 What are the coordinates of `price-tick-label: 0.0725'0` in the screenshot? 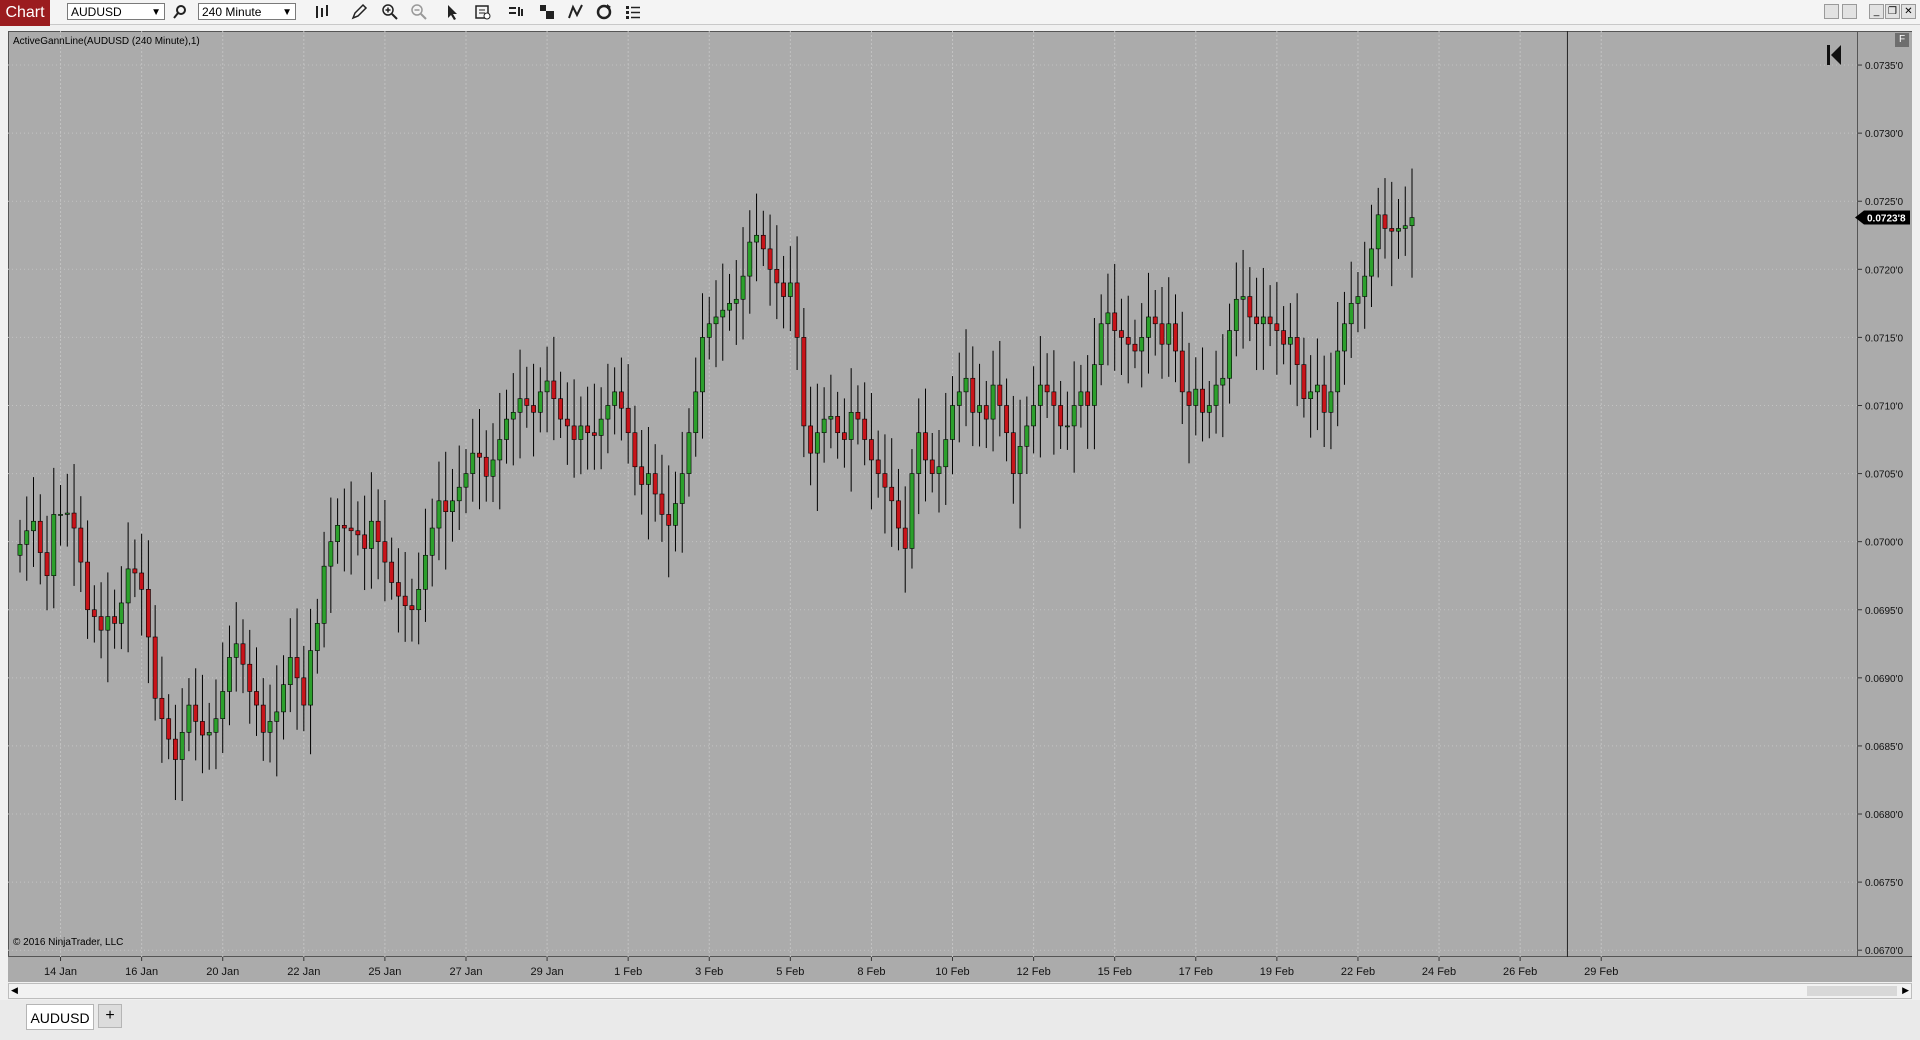 It's located at (1884, 202).